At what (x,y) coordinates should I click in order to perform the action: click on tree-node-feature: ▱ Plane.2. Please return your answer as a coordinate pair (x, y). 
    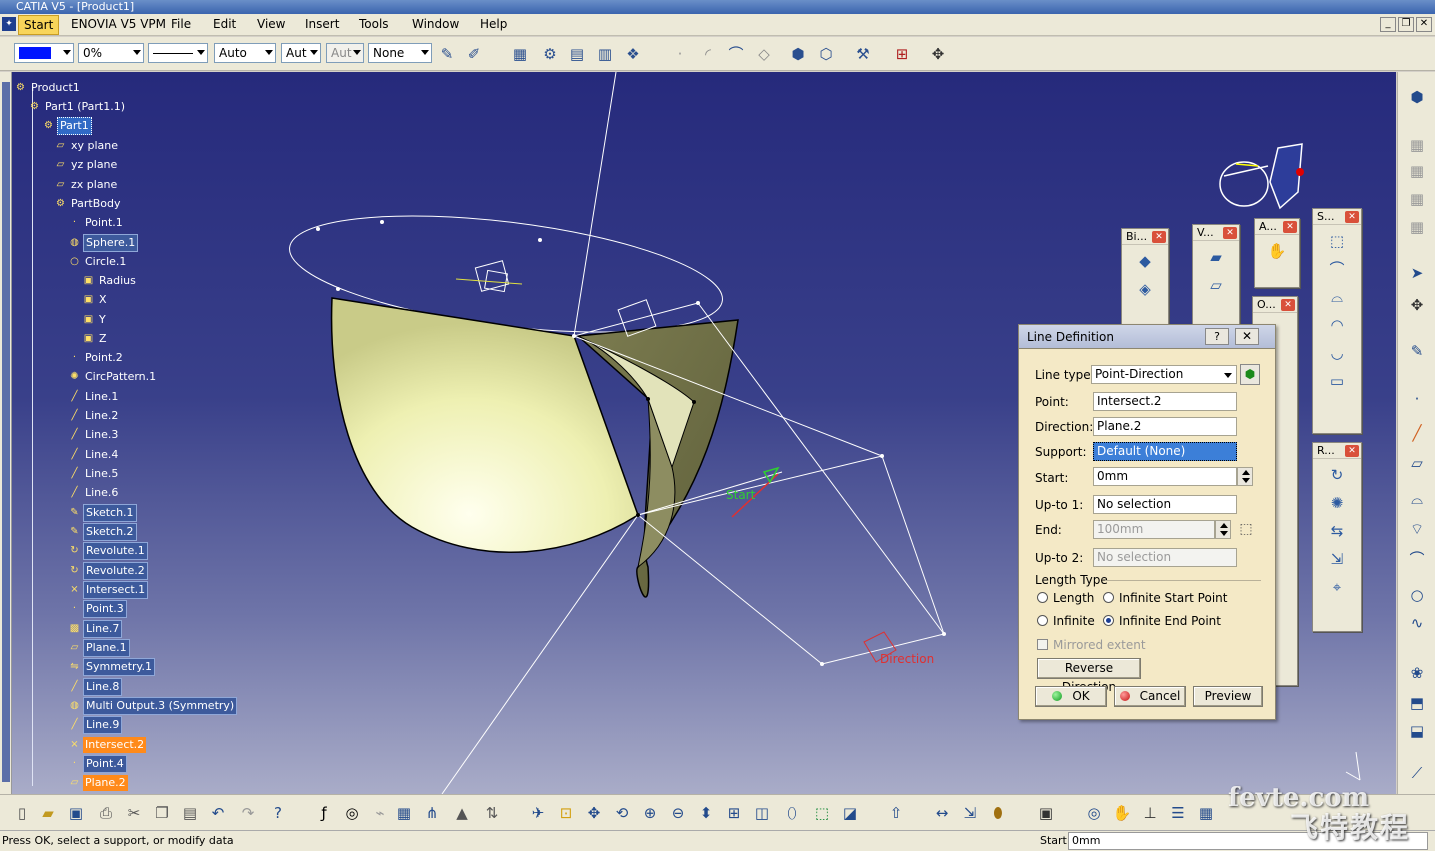
    Looking at the image, I should click on (98, 783).